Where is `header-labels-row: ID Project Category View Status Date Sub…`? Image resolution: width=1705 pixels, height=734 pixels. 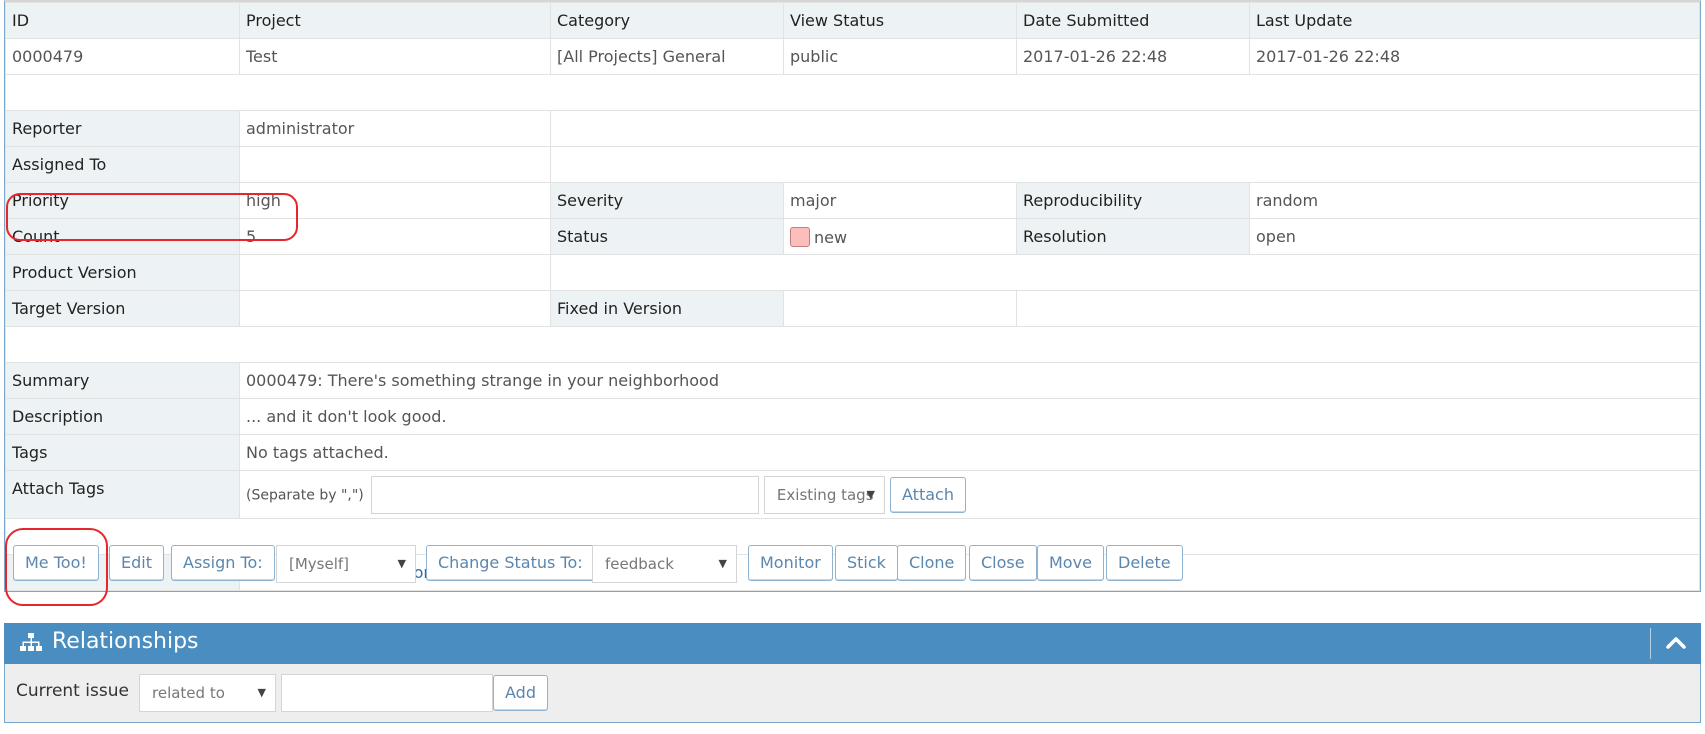 header-labels-row: ID Project Category View Status Date Sub… is located at coordinates (852, 20).